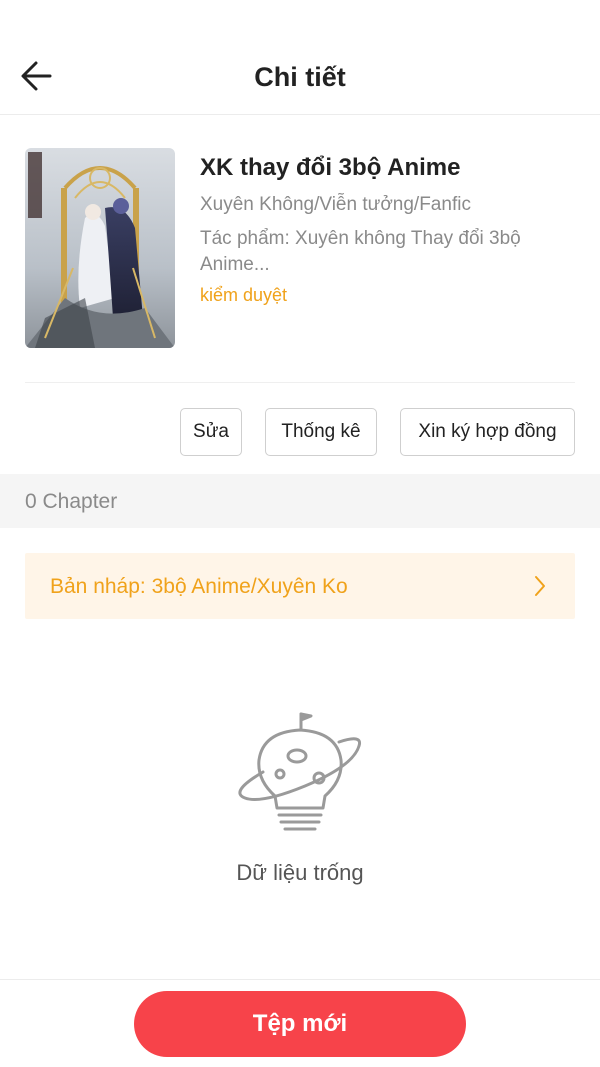  Describe the element at coordinates (540, 586) in the screenshot. I see `chevron-right-icon` at that location.